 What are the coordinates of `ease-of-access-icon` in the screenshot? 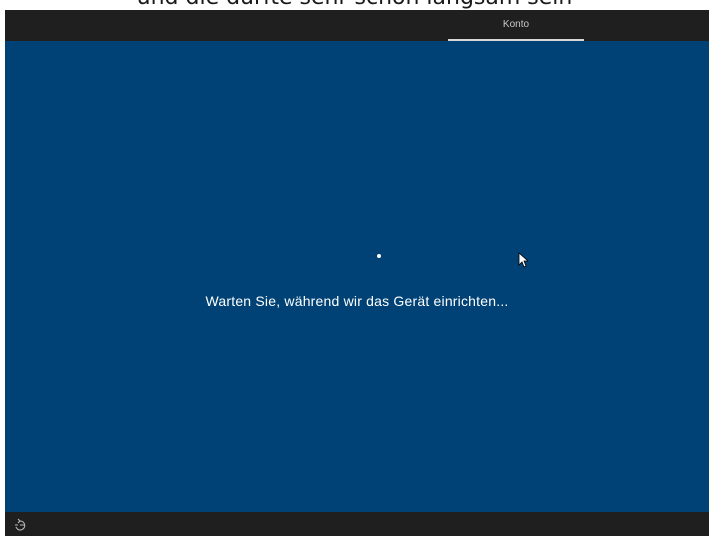 It's located at (20, 525).